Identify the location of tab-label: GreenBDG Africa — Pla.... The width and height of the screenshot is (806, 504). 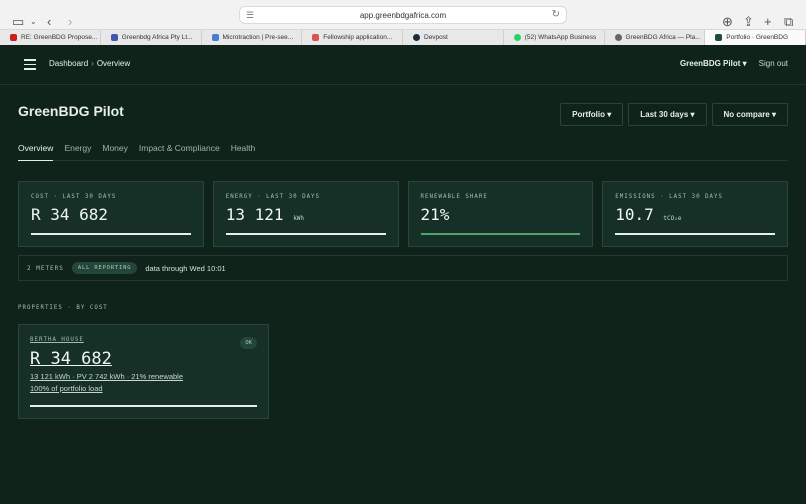
(663, 37).